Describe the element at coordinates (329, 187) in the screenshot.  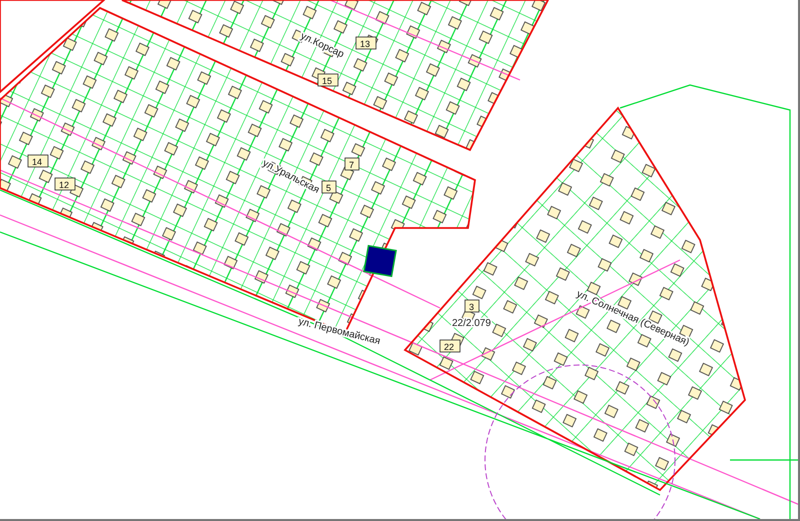
I see `lot-number-label: 5` at that location.